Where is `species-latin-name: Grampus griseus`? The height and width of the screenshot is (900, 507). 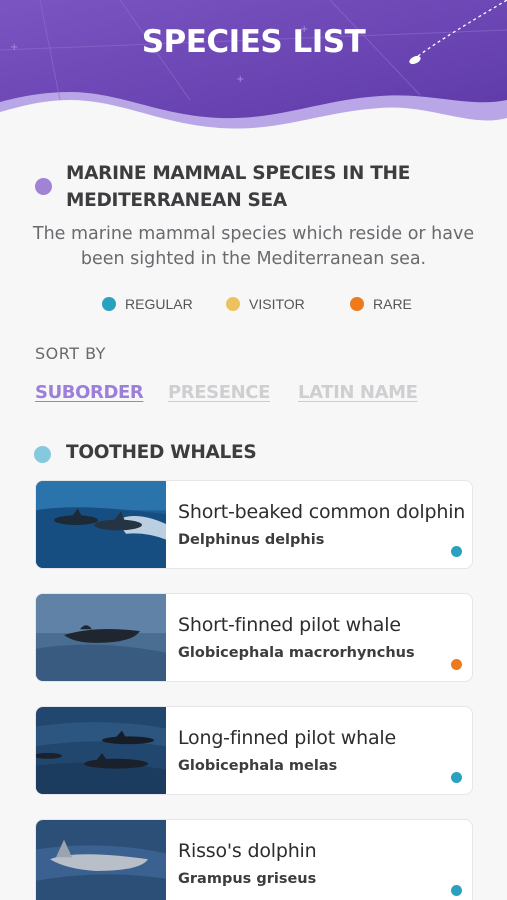 species-latin-name: Grampus griseus is located at coordinates (247, 879).